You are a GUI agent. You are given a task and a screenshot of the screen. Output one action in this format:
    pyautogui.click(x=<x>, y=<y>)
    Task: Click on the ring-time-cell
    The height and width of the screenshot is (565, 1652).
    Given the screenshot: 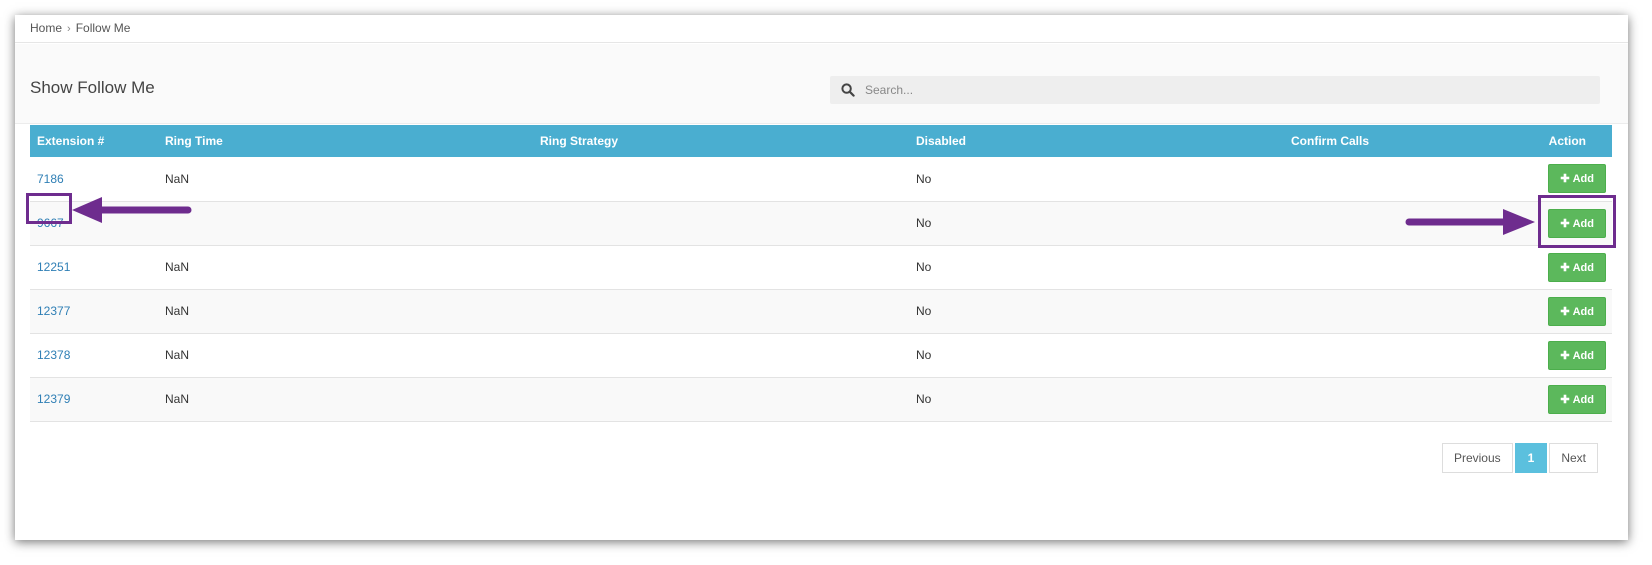 What is the action you would take?
    pyautogui.click(x=345, y=223)
    